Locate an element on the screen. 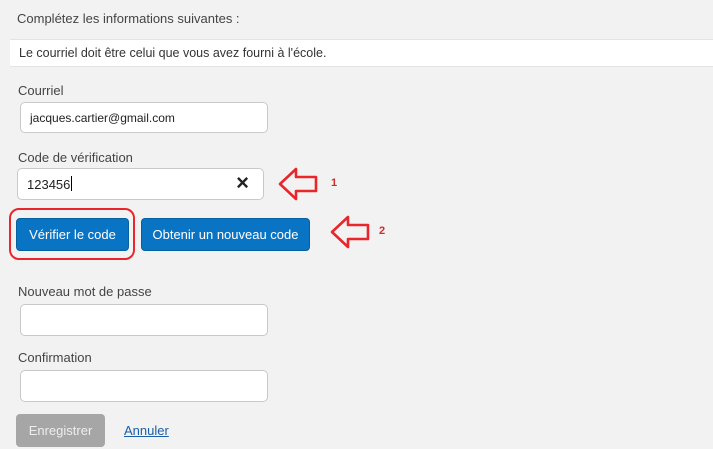  verification-code-value: 123456 is located at coordinates (49, 184).